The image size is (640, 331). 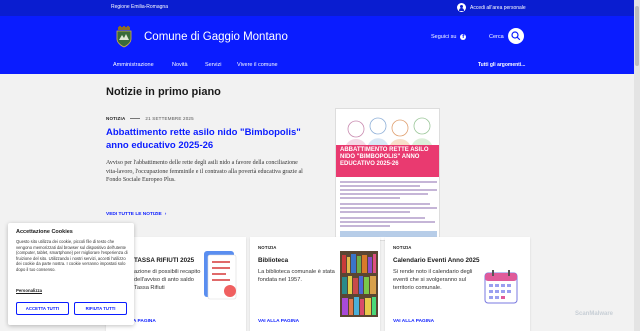 What do you see at coordinates (100, 308) in the screenshot?
I see `reject-all-button: RIFIUTA TUTTI` at bounding box center [100, 308].